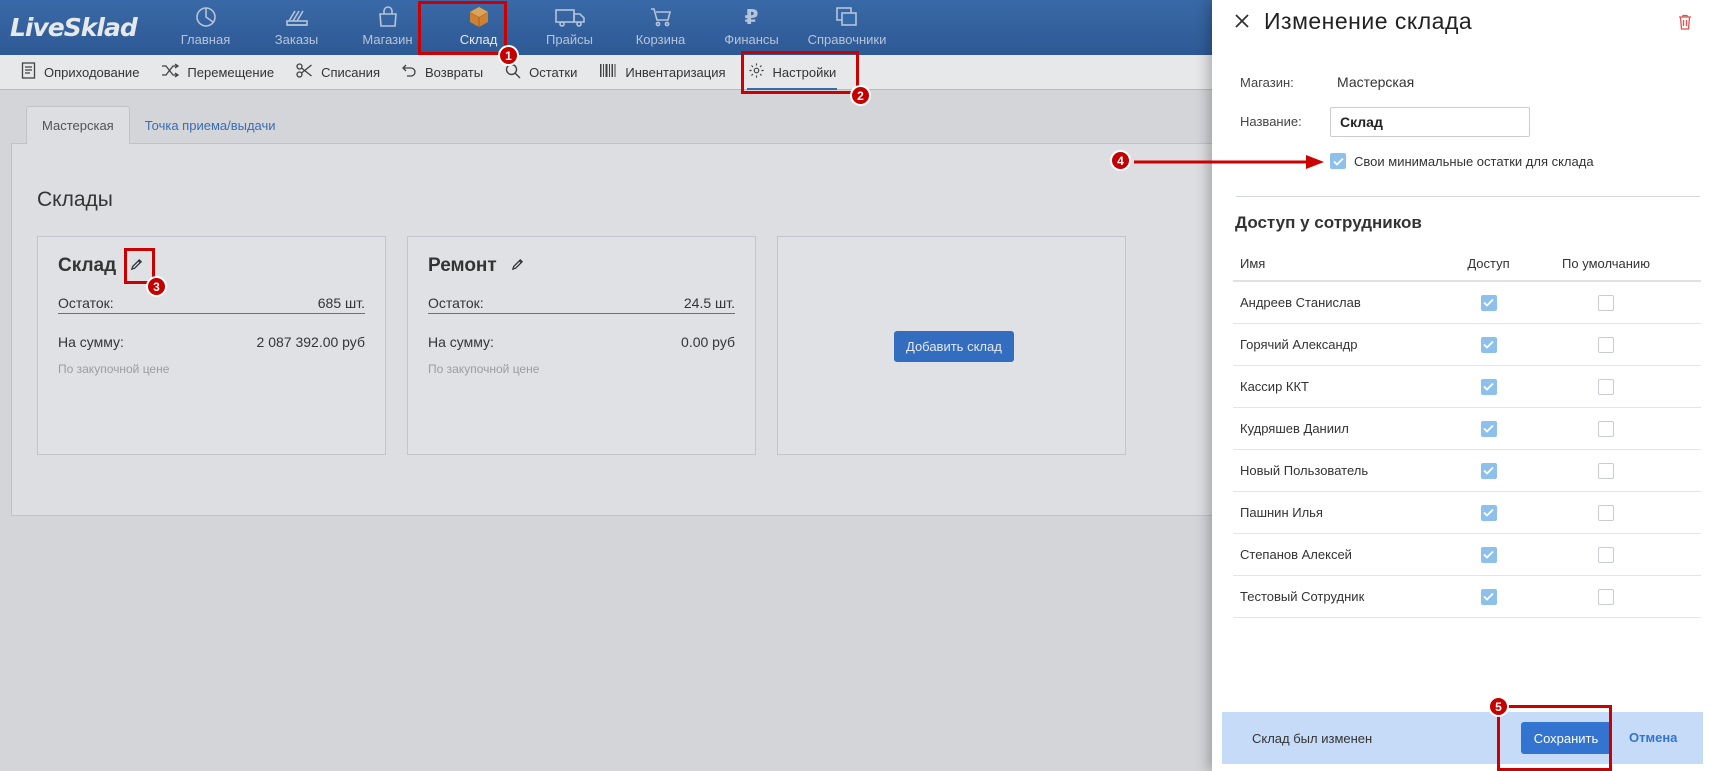  Describe the element at coordinates (387, 39) in the screenshot. I see `nav-item-label: Магазин` at that location.